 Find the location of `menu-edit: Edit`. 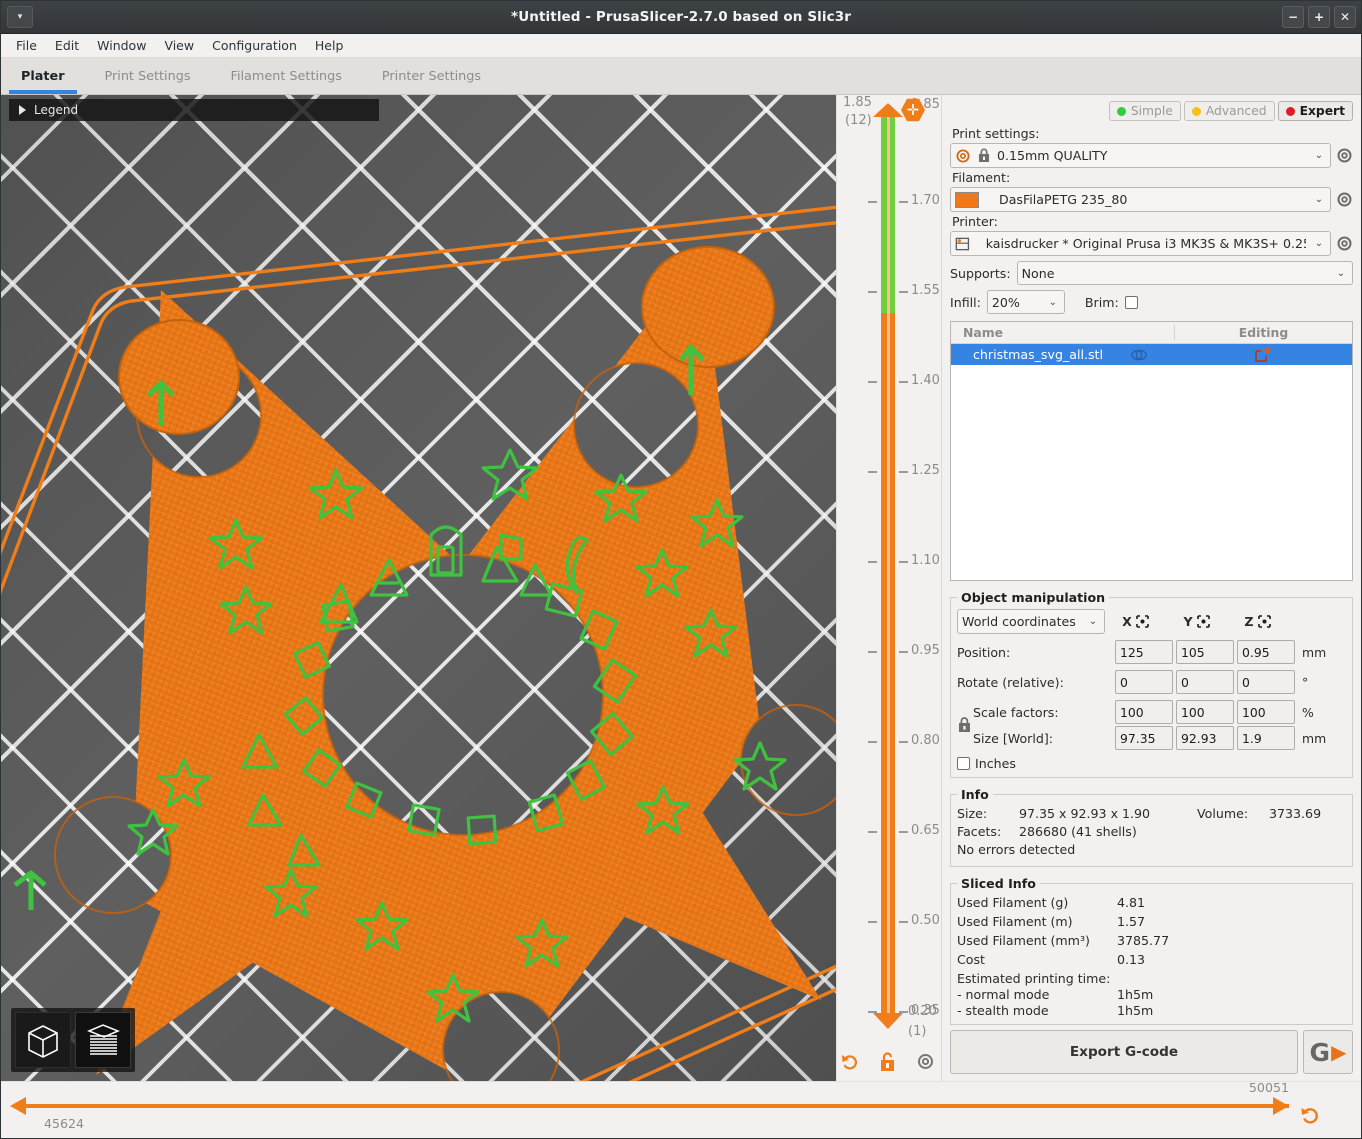

menu-edit: Edit is located at coordinates (67, 45).